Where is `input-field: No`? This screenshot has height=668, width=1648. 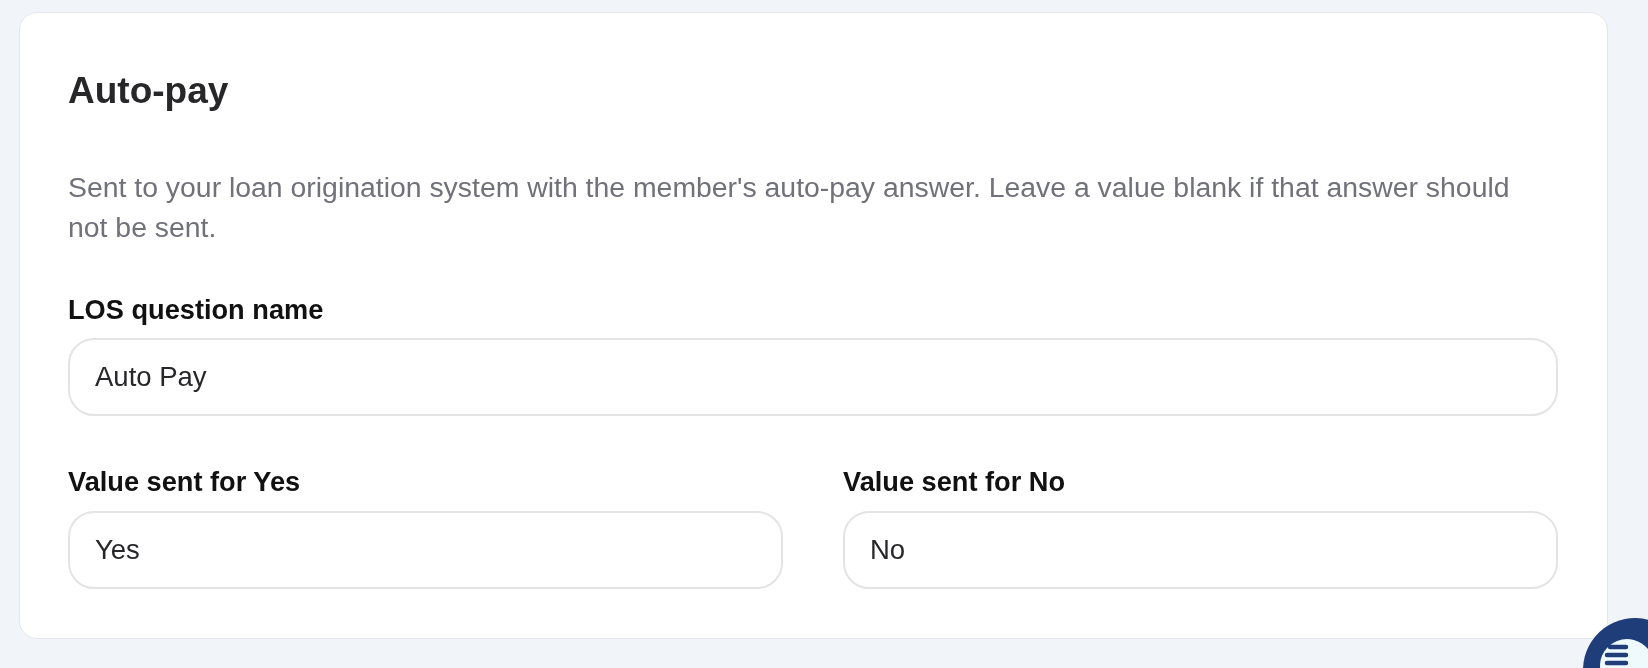
input-field: No is located at coordinates (1200, 550).